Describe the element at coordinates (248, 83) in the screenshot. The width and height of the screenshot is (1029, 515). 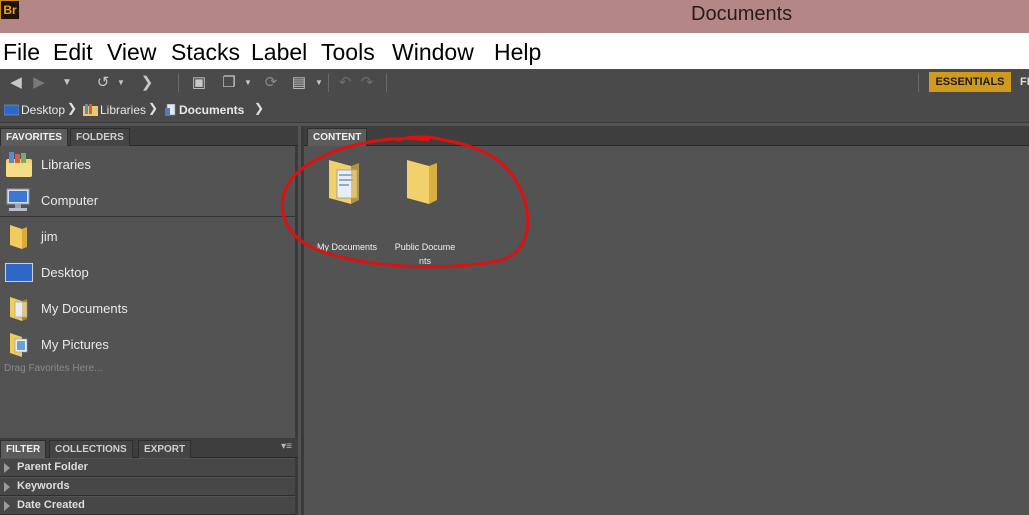
I see `copy-dropdown-icon: ▼` at that location.